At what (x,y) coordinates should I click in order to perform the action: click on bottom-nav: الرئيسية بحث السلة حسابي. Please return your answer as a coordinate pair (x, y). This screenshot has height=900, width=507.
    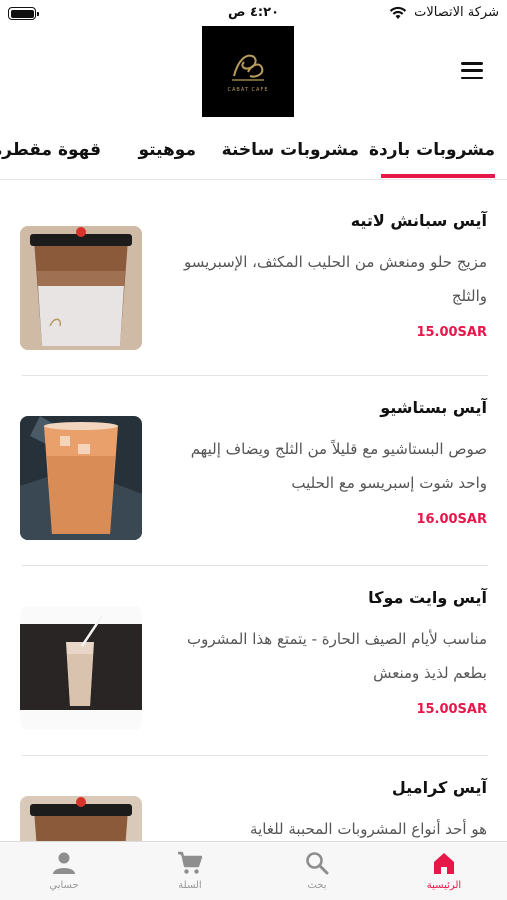
    Looking at the image, I should click on (253, 870).